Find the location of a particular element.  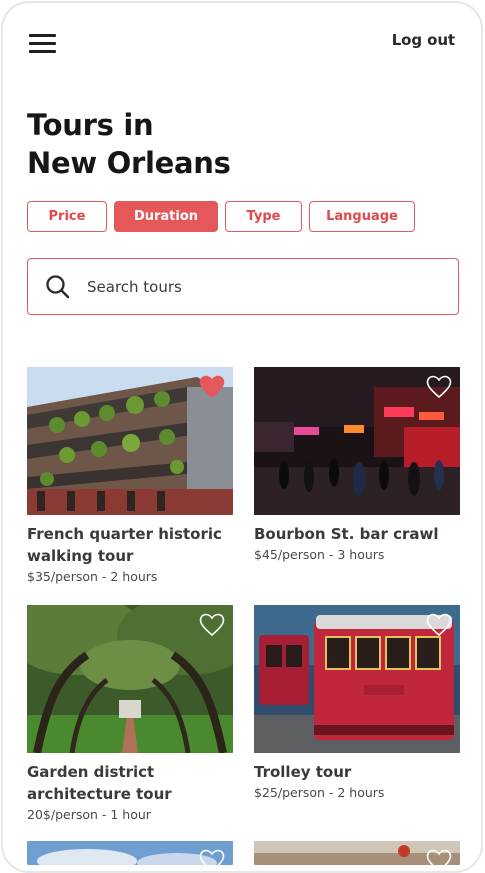

page-title-line-1: Tours in is located at coordinates (90, 125).